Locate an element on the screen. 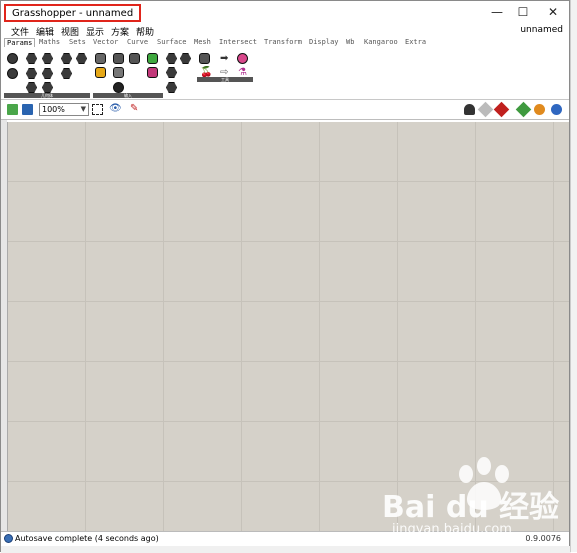  tab-curve: Curve is located at coordinates (137, 42).